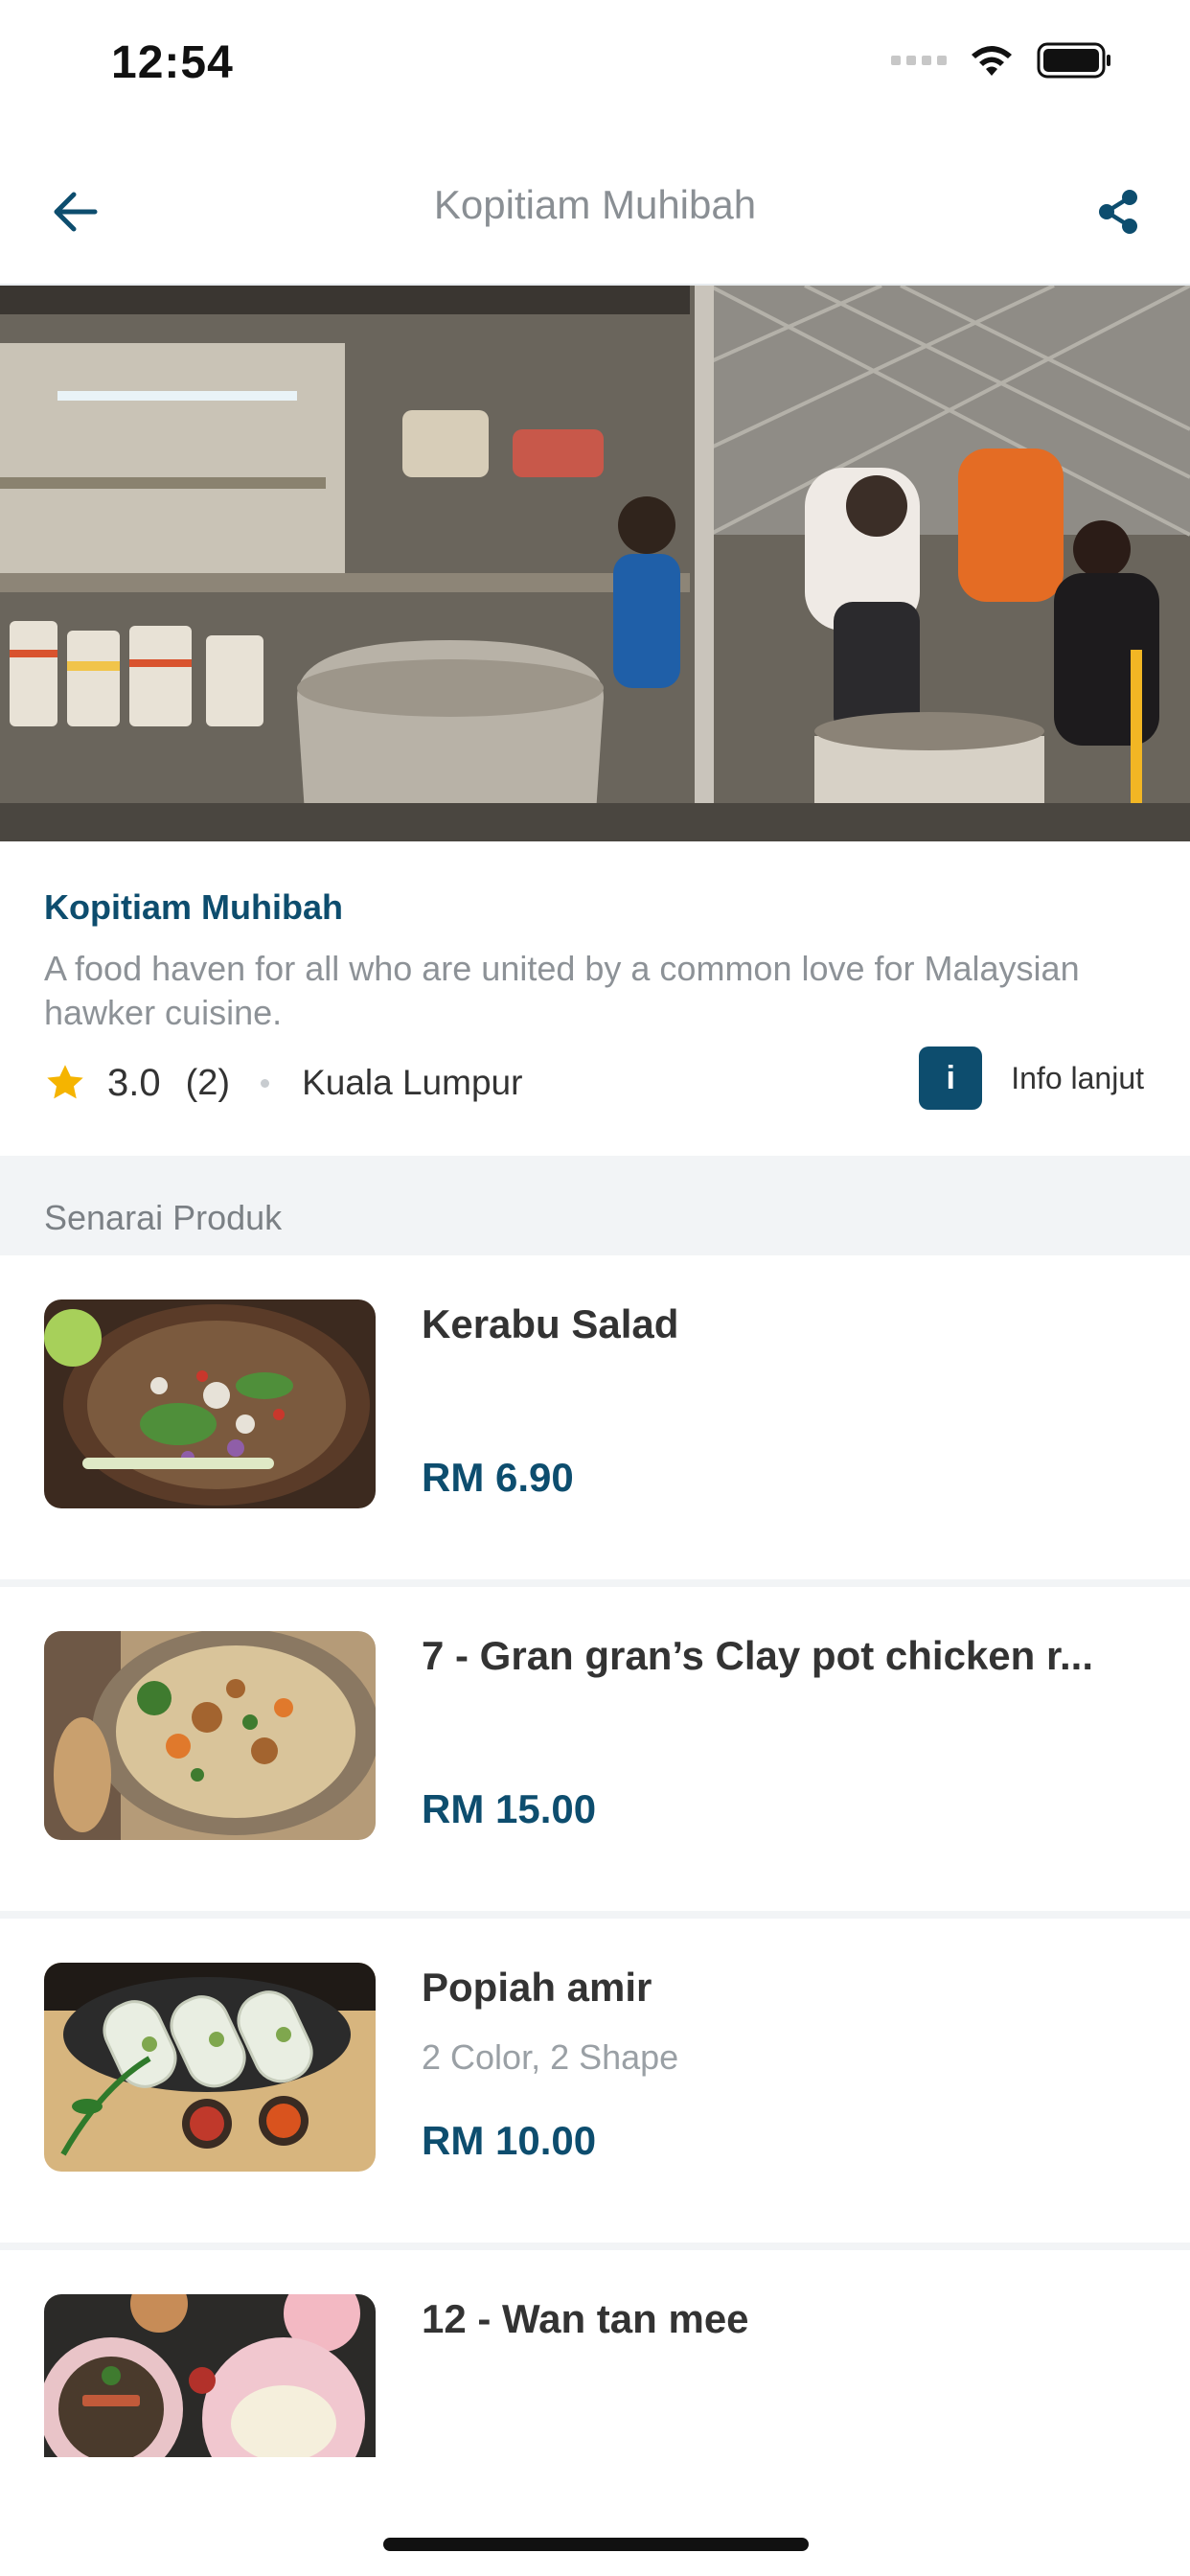  I want to click on battery-icon, so click(1075, 60).